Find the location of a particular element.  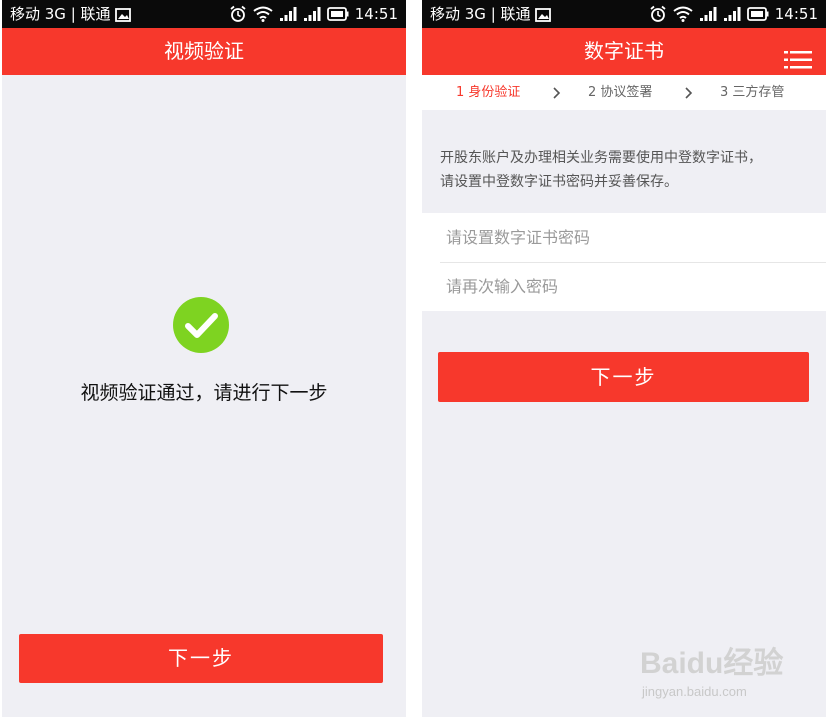

notice-line: 开股东账户及办理相关业务需要使用中登数字证书， is located at coordinates (601, 158).